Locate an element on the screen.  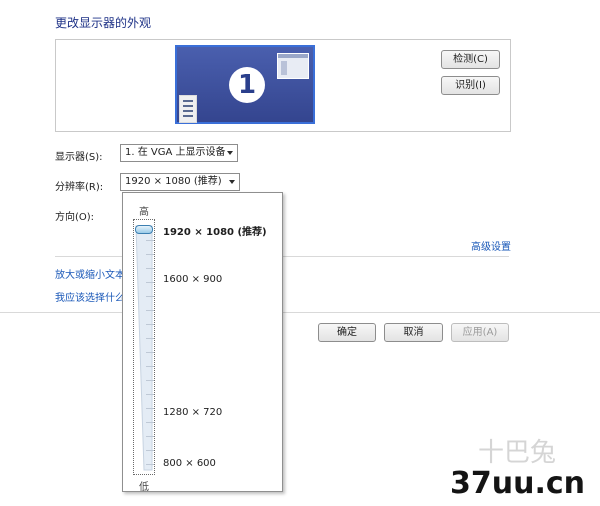
resolution-select: 1920 × 1080 (推荐) is located at coordinates (180, 182).